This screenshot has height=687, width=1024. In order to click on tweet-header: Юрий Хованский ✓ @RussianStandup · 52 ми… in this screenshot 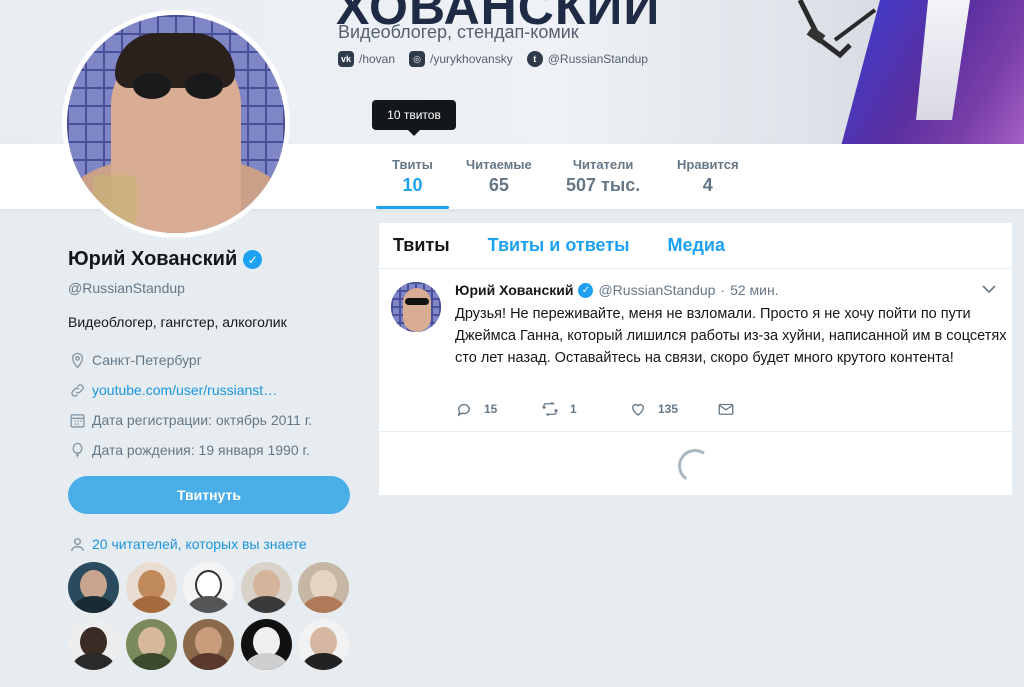, I will do `click(617, 290)`.